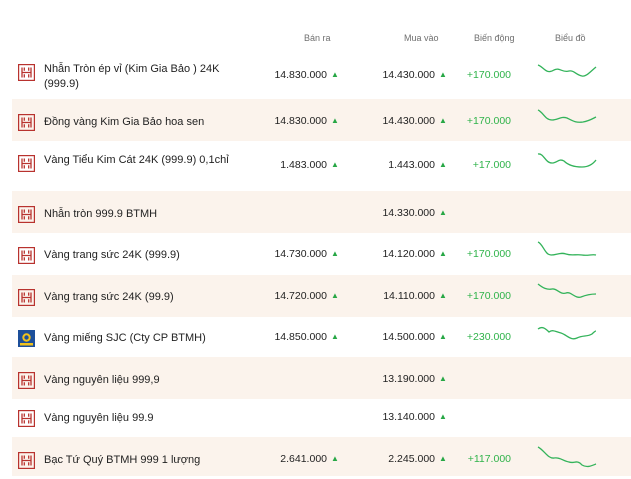 This screenshot has width=631, height=479. Describe the element at coordinates (317, 38) in the screenshot. I see `column-header-sell: Bán ra` at that location.